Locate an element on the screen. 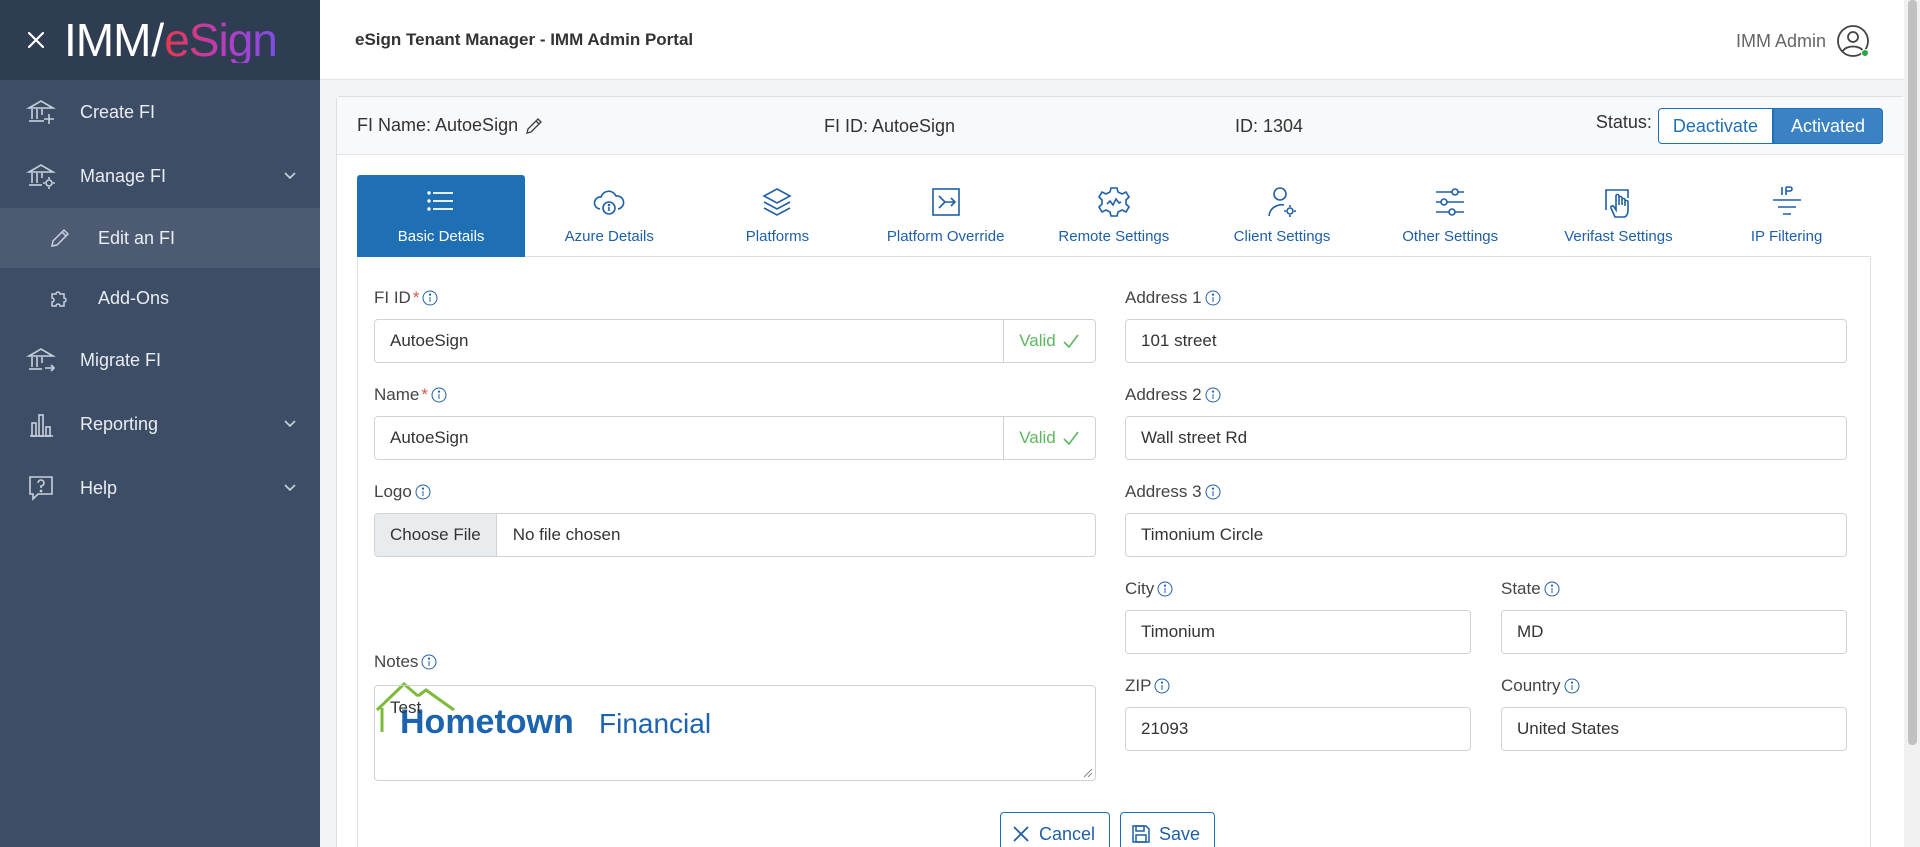 Image resolution: width=1920 pixels, height=847 pixels. country-label: Country is located at coordinates (1540, 686).